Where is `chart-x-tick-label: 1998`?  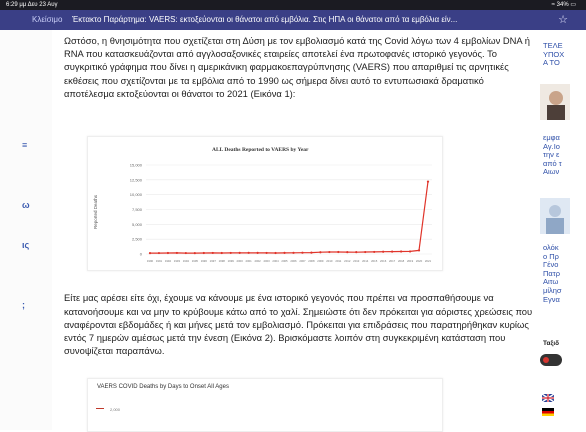
chart-x-tick-label: 1998 is located at coordinates (222, 261).